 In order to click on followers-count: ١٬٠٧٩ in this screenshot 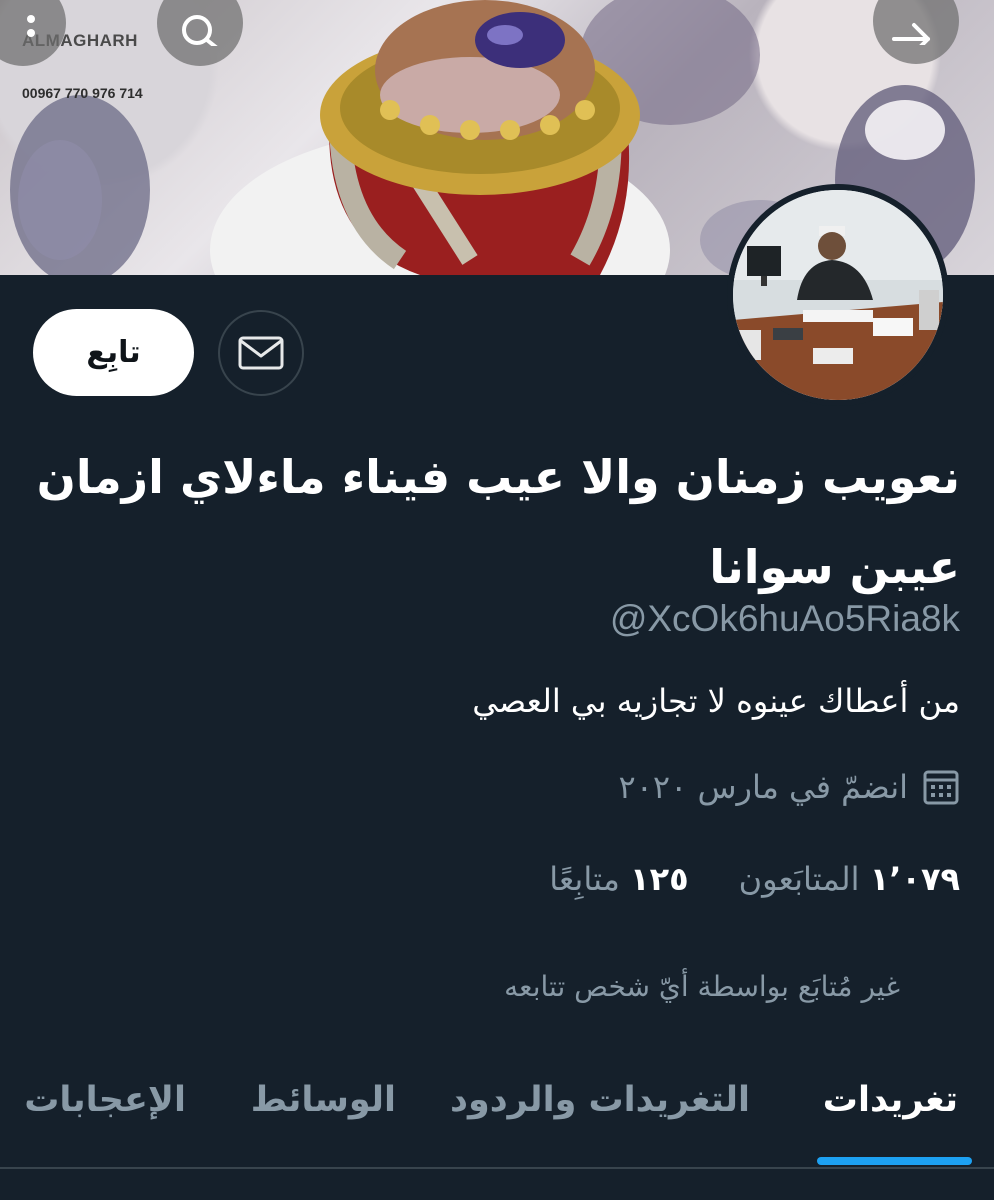, I will do `click(914, 879)`.